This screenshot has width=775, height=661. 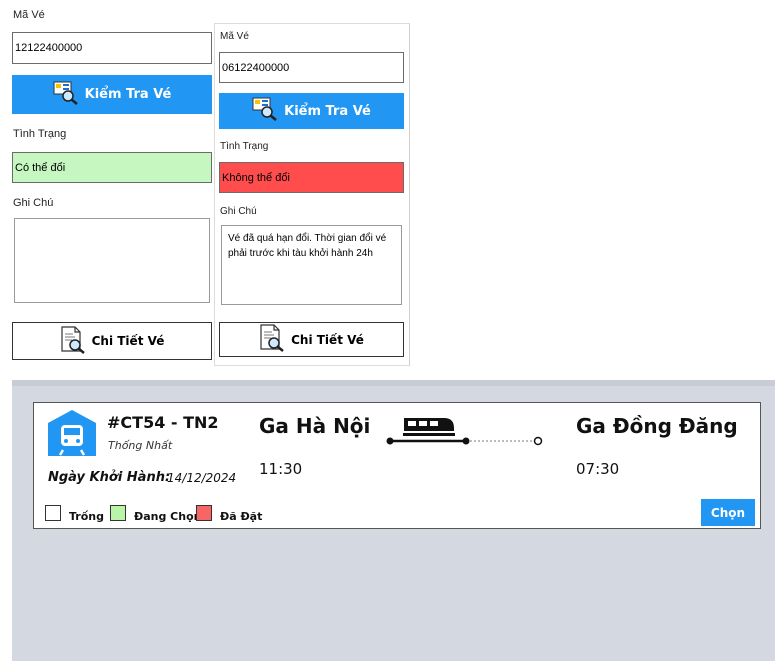 I want to click on left-ticket-detail-label: Chi Tiết Vé, so click(x=128, y=341).